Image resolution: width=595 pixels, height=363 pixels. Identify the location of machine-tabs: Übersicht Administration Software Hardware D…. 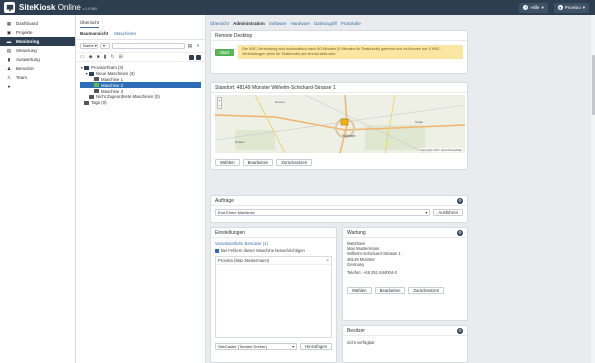
(345, 22).